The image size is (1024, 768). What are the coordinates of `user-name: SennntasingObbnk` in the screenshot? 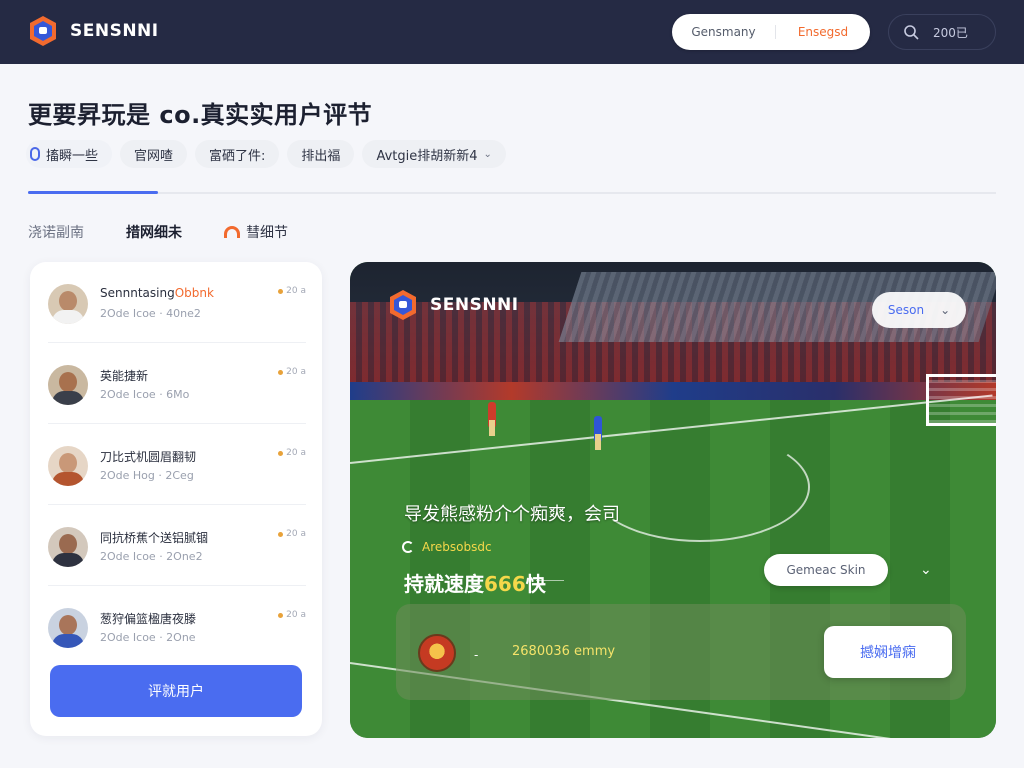 It's located at (157, 293).